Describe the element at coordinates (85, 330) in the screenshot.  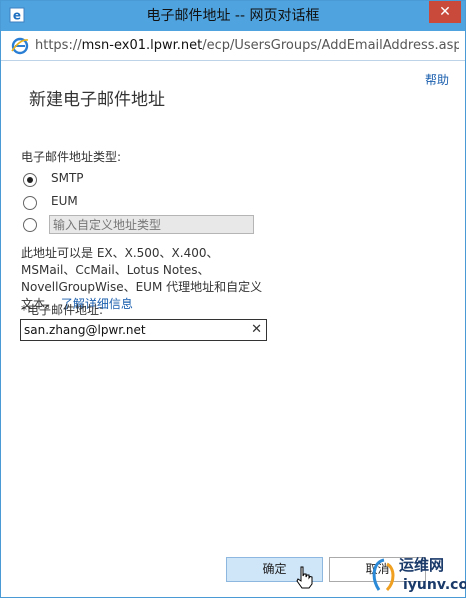
I see `email-value: san.zhang@lpwr.net` at that location.